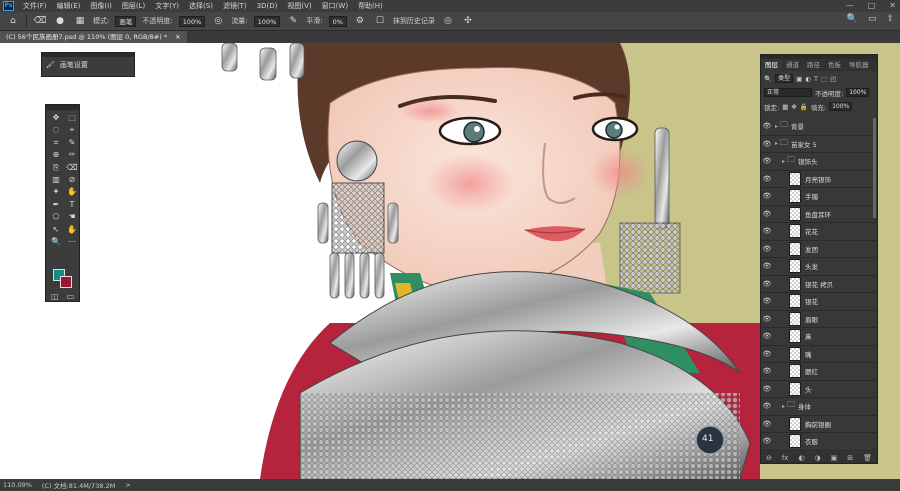 This screenshot has width=900, height=491. Describe the element at coordinates (819, 389) in the screenshot. I see `layer-row: 👁 头` at that location.